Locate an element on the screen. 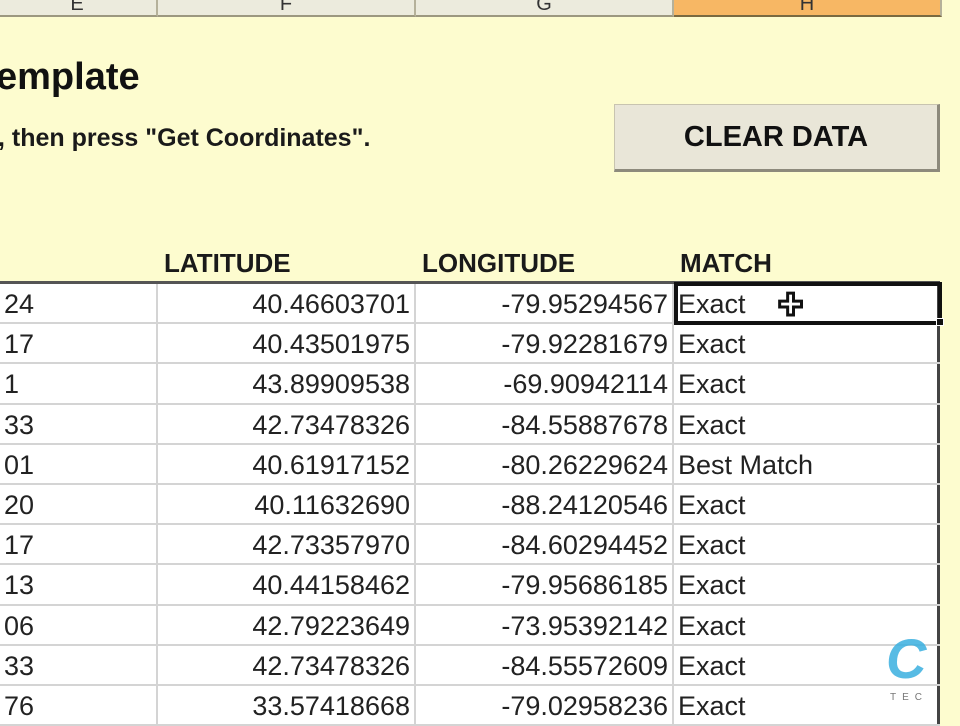 The width and height of the screenshot is (960, 726). cell-longitude: -73.95392142 is located at coordinates (545, 624).